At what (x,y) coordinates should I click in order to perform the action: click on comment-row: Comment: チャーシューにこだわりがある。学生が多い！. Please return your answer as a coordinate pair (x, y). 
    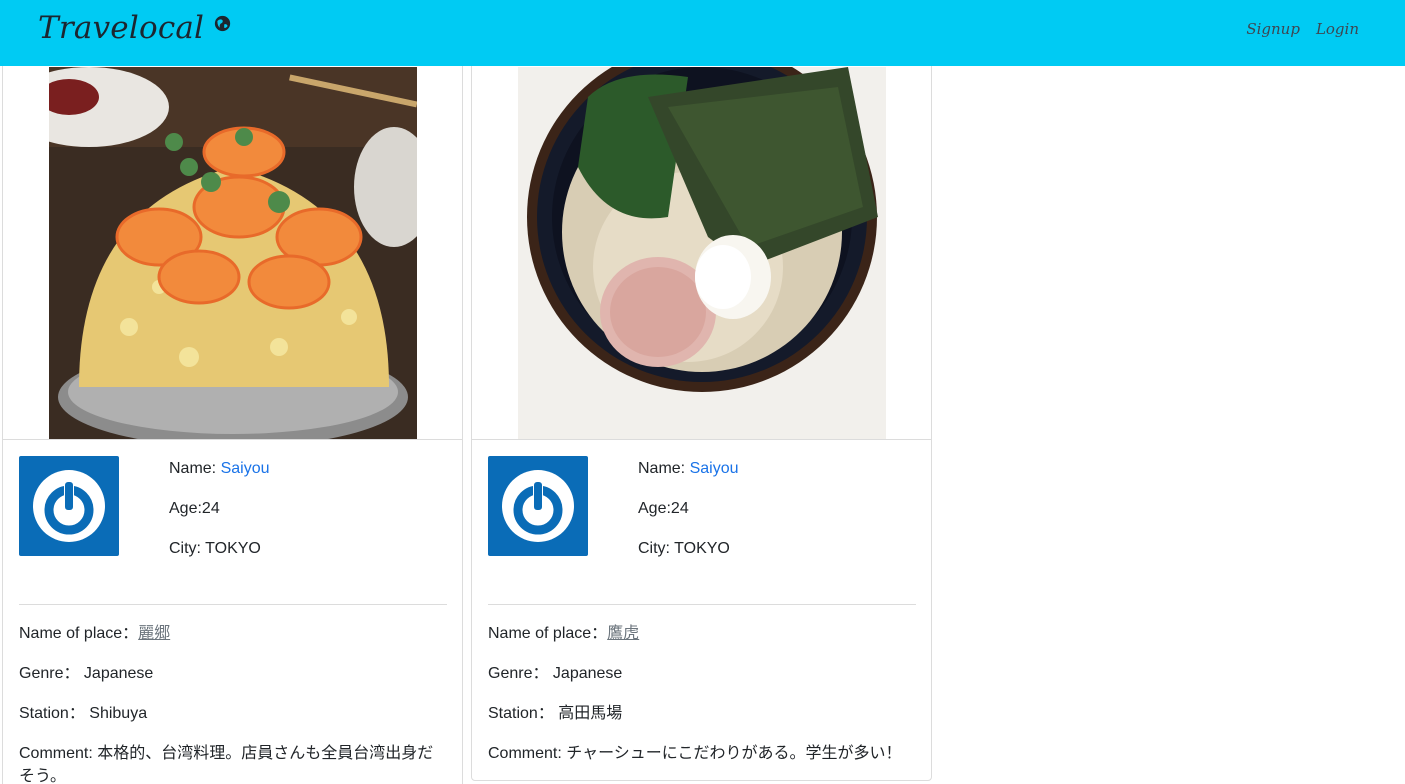
    Looking at the image, I should click on (703, 753).